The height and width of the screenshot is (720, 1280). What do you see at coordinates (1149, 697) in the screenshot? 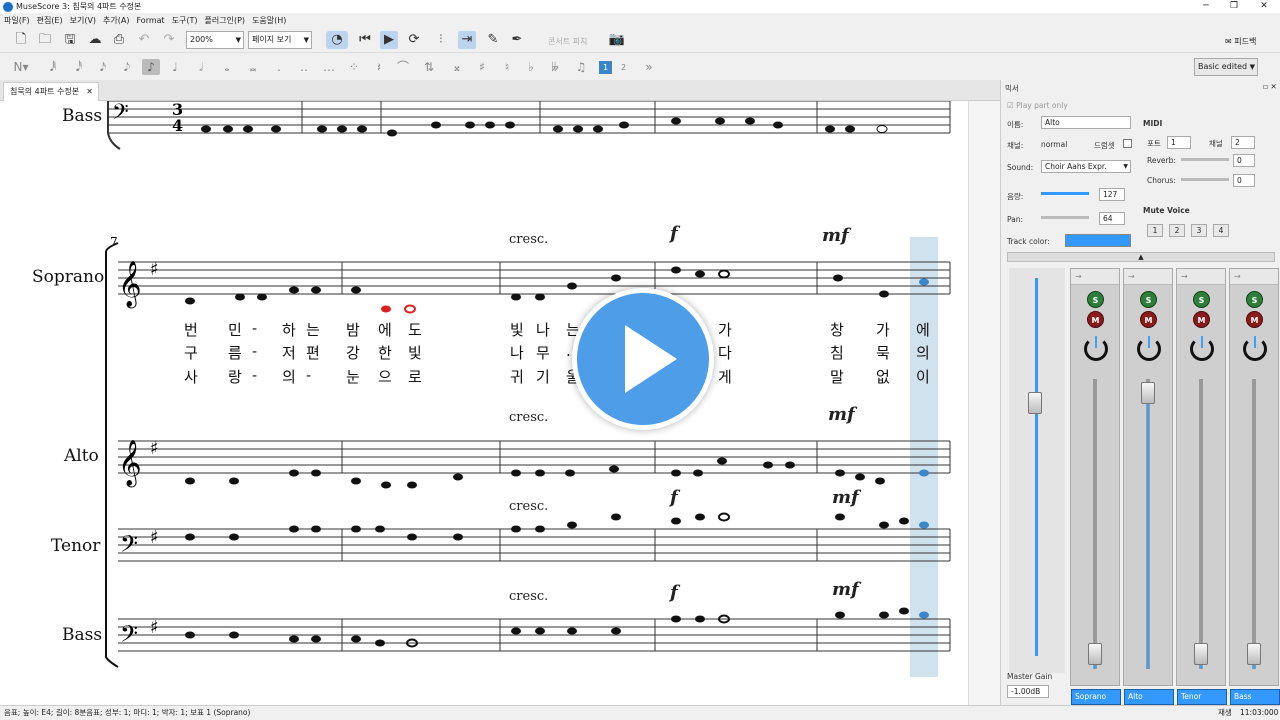
I see `strip-name-label: Alto` at bounding box center [1149, 697].